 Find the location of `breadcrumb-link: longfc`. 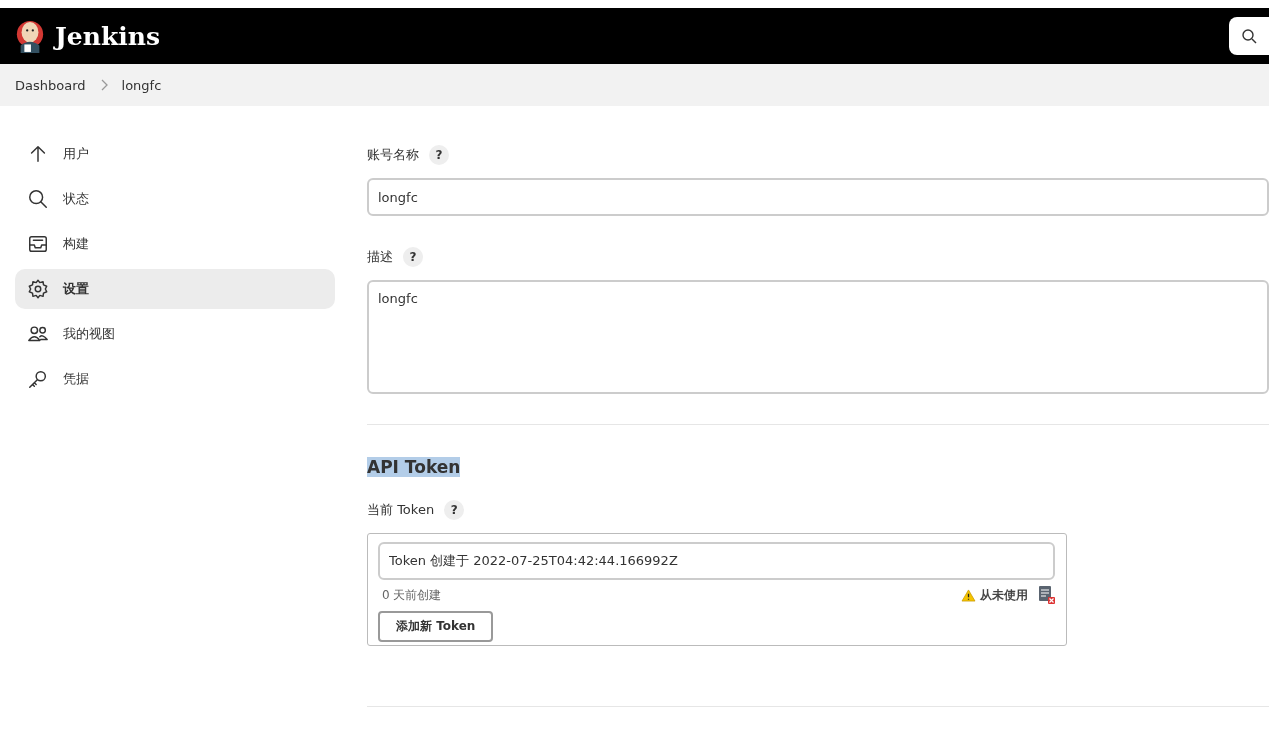

breadcrumb-link: longfc is located at coordinates (141, 85).